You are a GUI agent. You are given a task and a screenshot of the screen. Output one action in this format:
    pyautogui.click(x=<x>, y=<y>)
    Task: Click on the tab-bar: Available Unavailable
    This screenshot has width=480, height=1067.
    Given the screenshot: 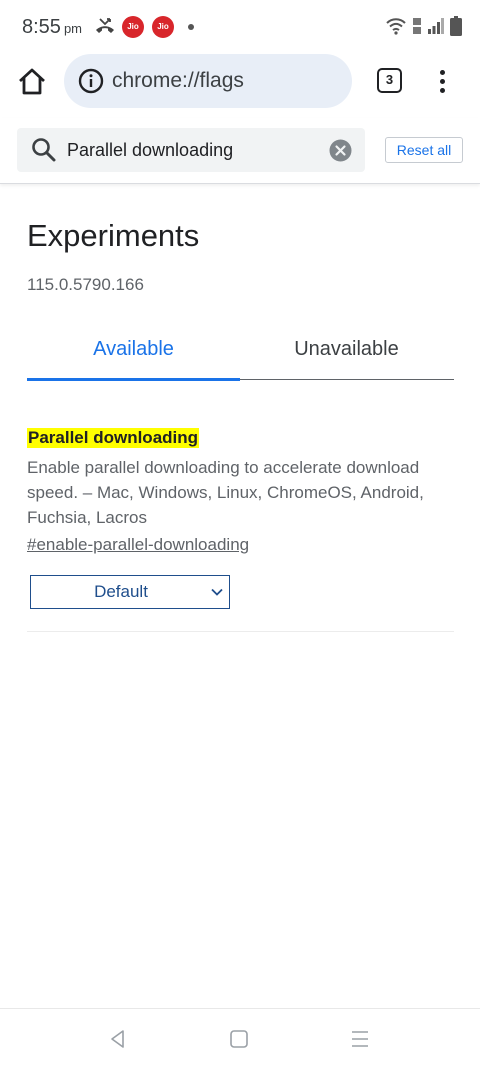 What is the action you would take?
    pyautogui.click(x=240, y=351)
    